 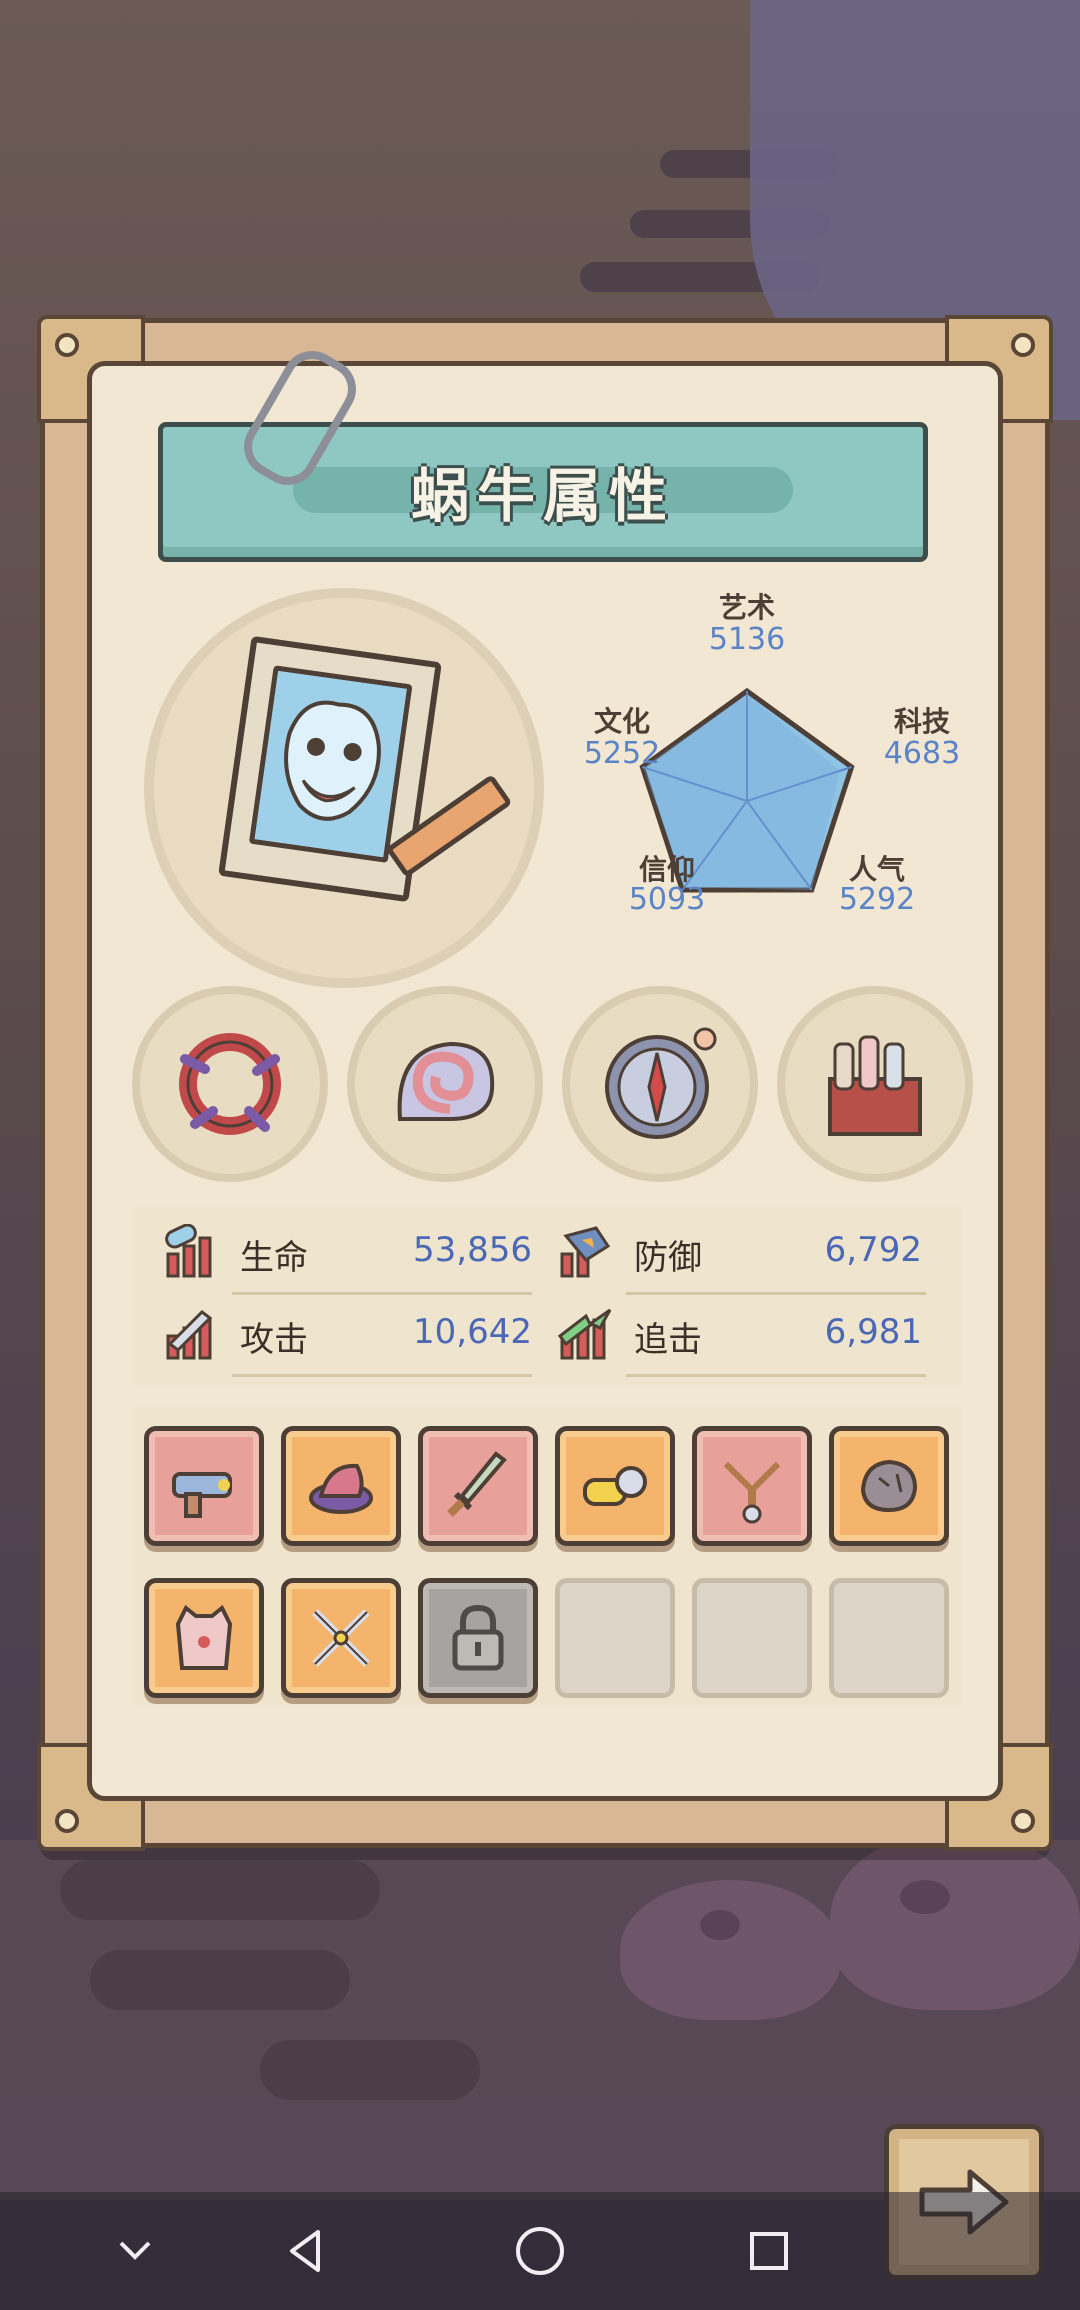 What do you see at coordinates (668, 1340) in the screenshot?
I see `pursuit-label: 追击` at bounding box center [668, 1340].